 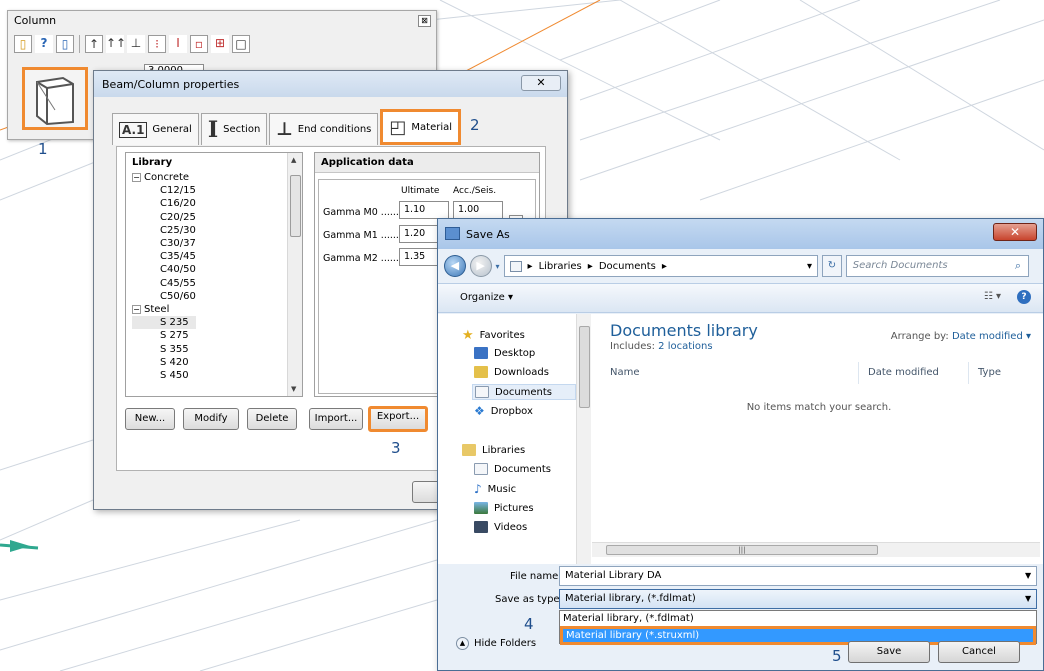 What do you see at coordinates (164, 309) in the screenshot?
I see `tree-group-steel: − Steel` at bounding box center [164, 309].